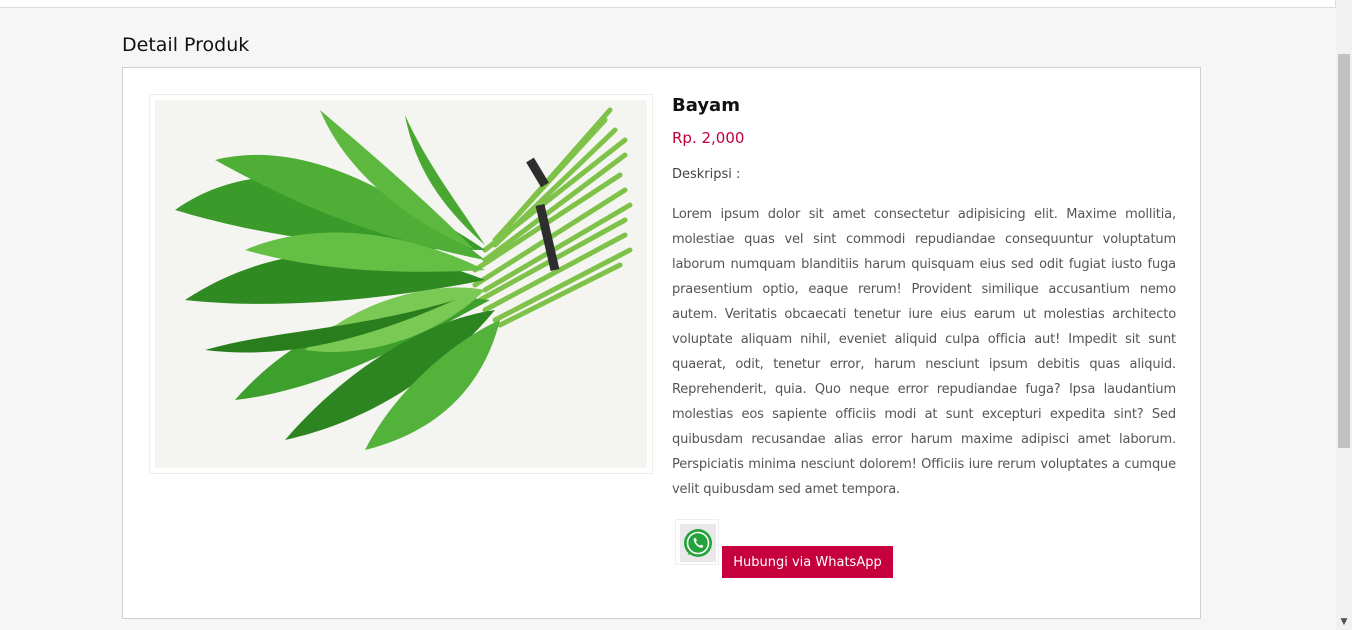  Describe the element at coordinates (708, 138) in the screenshot. I see `product-price: Rp. 2,000` at that location.